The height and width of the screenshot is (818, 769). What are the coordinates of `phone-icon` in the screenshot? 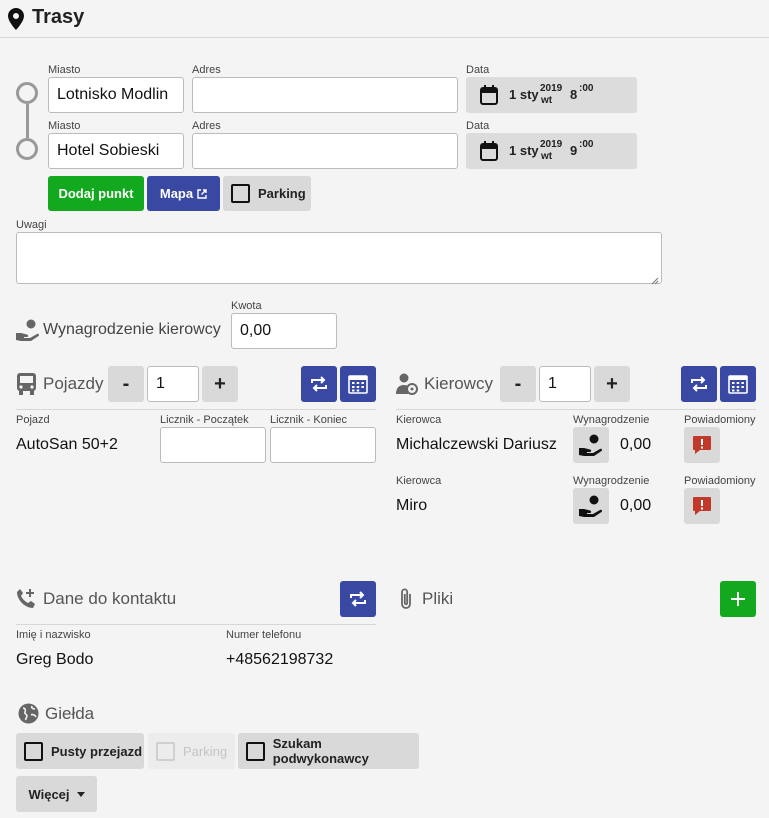 It's located at (26, 598).